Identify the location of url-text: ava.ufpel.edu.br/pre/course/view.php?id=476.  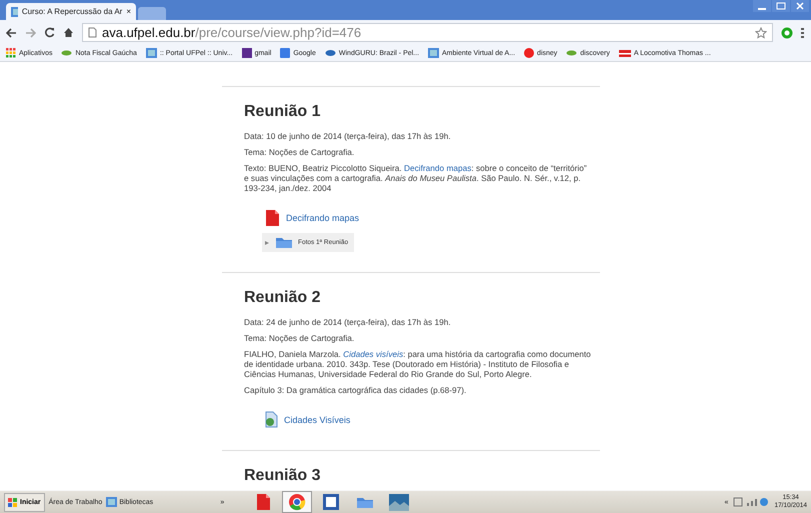
(232, 32).